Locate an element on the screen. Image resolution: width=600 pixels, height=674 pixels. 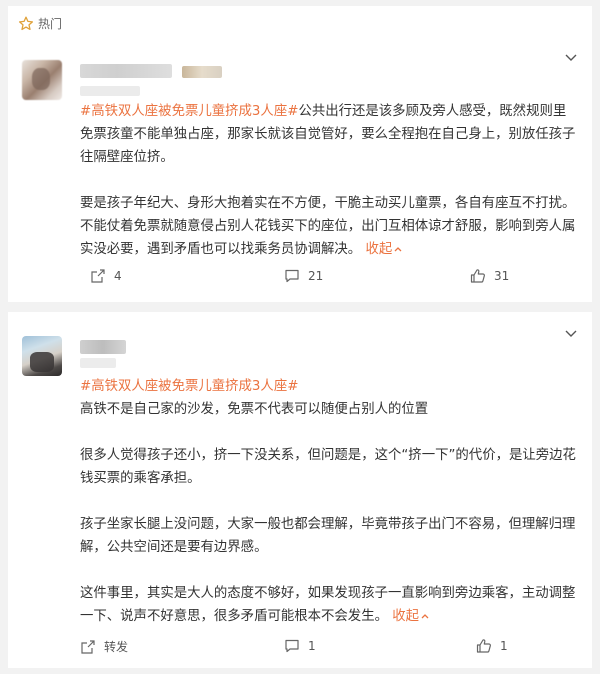
post-paragraph: #高铁双人座被免票儿童挤成3人座# is located at coordinates (329, 386).